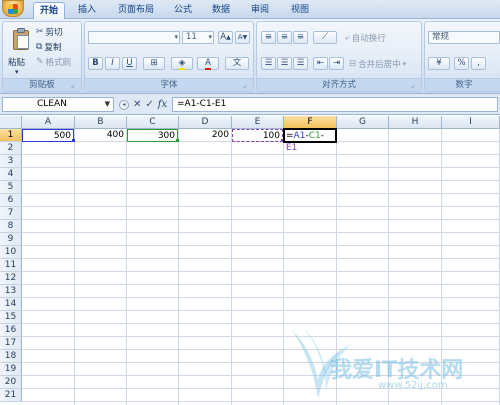 This screenshot has height=405, width=500. I want to click on scissors-icon: ✂, so click(40, 32).